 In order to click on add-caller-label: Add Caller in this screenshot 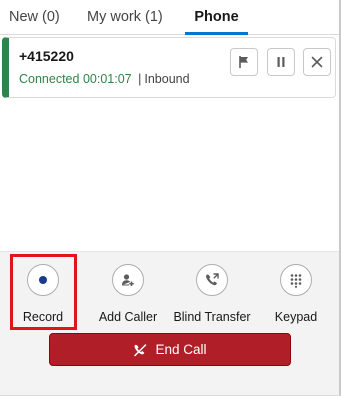, I will do `click(128, 317)`.